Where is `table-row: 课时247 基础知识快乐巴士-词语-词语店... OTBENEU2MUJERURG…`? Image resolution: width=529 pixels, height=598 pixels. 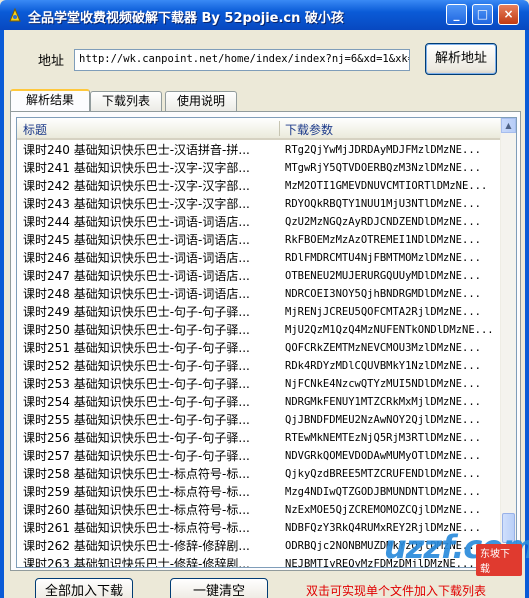 table-row: 课时247 基础知识快乐巴士-词语-词语店... OTBENEU2MUJERURG… is located at coordinates (260, 276).